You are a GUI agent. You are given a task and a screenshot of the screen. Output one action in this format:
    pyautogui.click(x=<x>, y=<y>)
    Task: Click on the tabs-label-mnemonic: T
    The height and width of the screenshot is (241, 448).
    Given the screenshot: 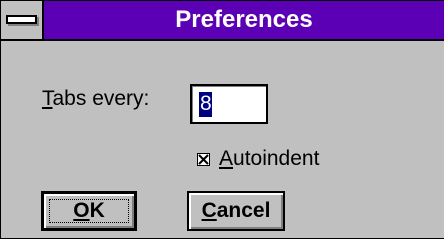 What is the action you would take?
    pyautogui.click(x=47, y=98)
    